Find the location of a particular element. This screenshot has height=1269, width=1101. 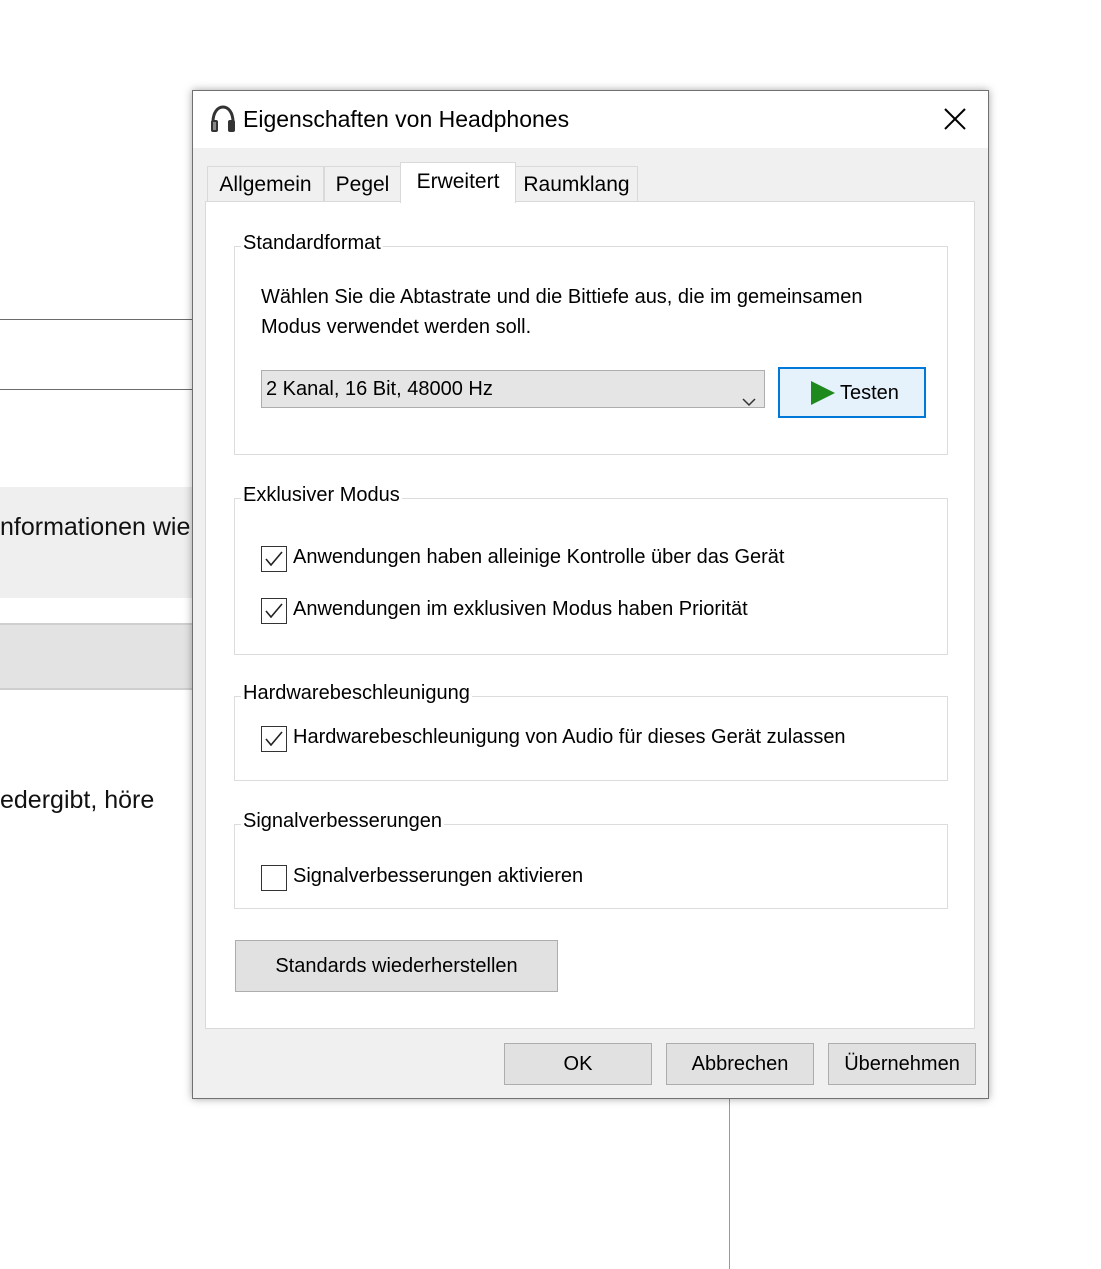

test-button: Testen is located at coordinates (852, 392).